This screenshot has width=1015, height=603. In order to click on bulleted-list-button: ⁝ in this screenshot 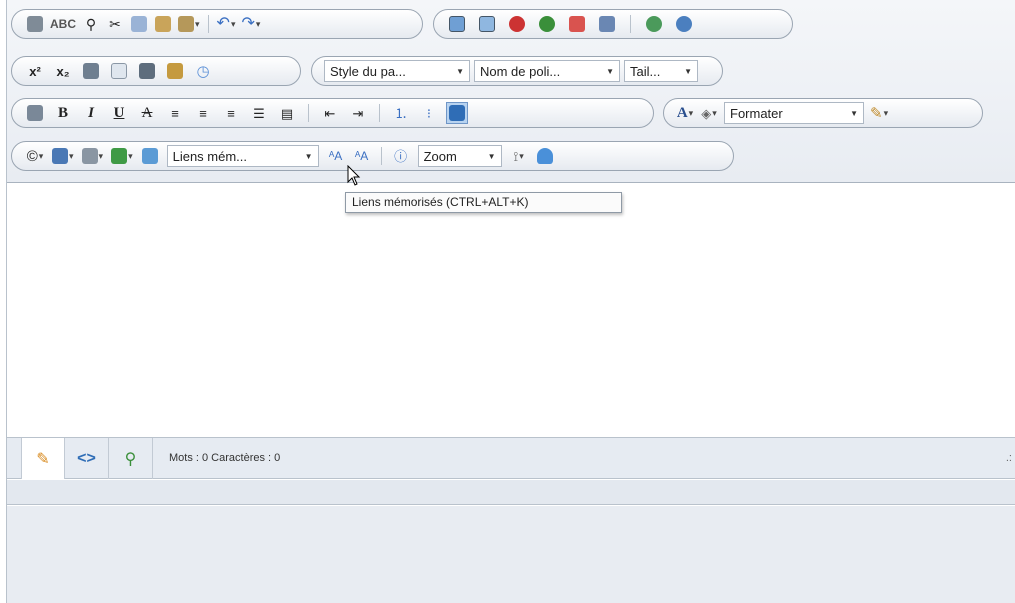, I will do `click(429, 113)`.